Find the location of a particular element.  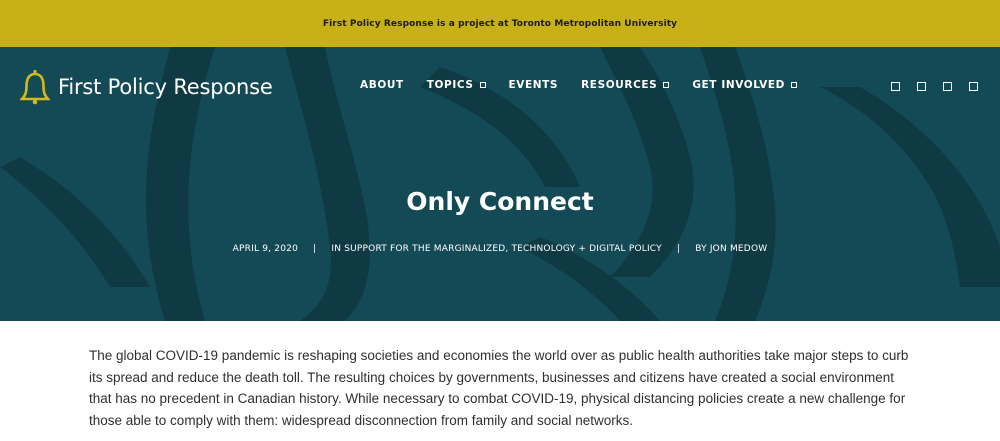

nav-item-resources: RESOURCES is located at coordinates (625, 85).